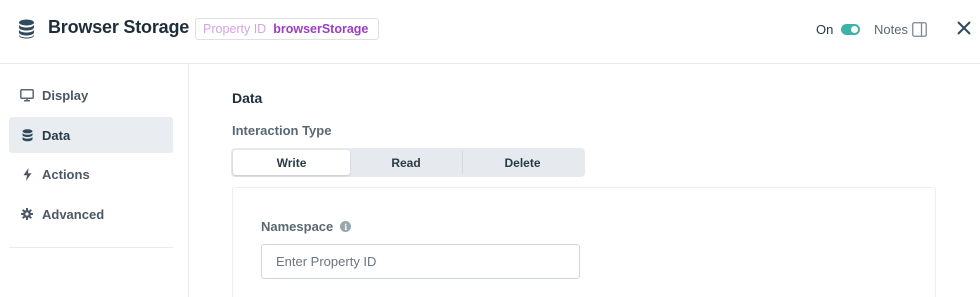 The width and height of the screenshot is (980, 297). What do you see at coordinates (522, 162) in the screenshot?
I see `interaction-option-delete: Delete` at bounding box center [522, 162].